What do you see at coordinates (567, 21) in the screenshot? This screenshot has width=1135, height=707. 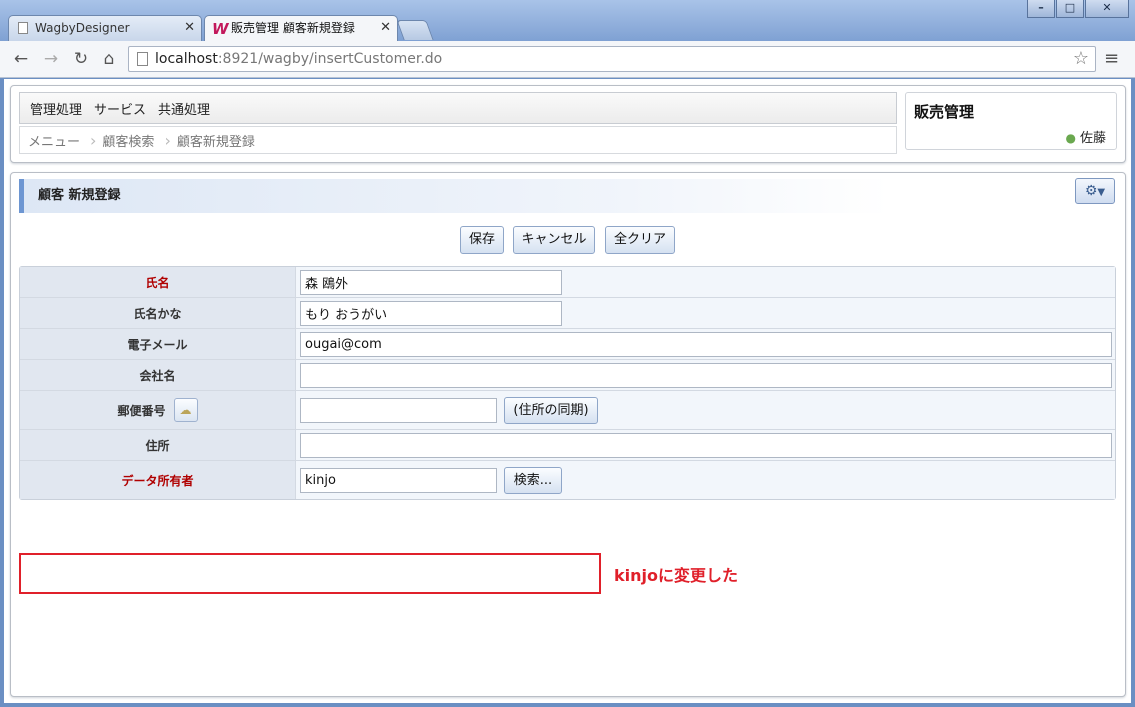 I see `browser-titlebar: WagbyDesigner ✕ W 販売管理 顧客新規登録 ✕ – □ ✕` at bounding box center [567, 21].